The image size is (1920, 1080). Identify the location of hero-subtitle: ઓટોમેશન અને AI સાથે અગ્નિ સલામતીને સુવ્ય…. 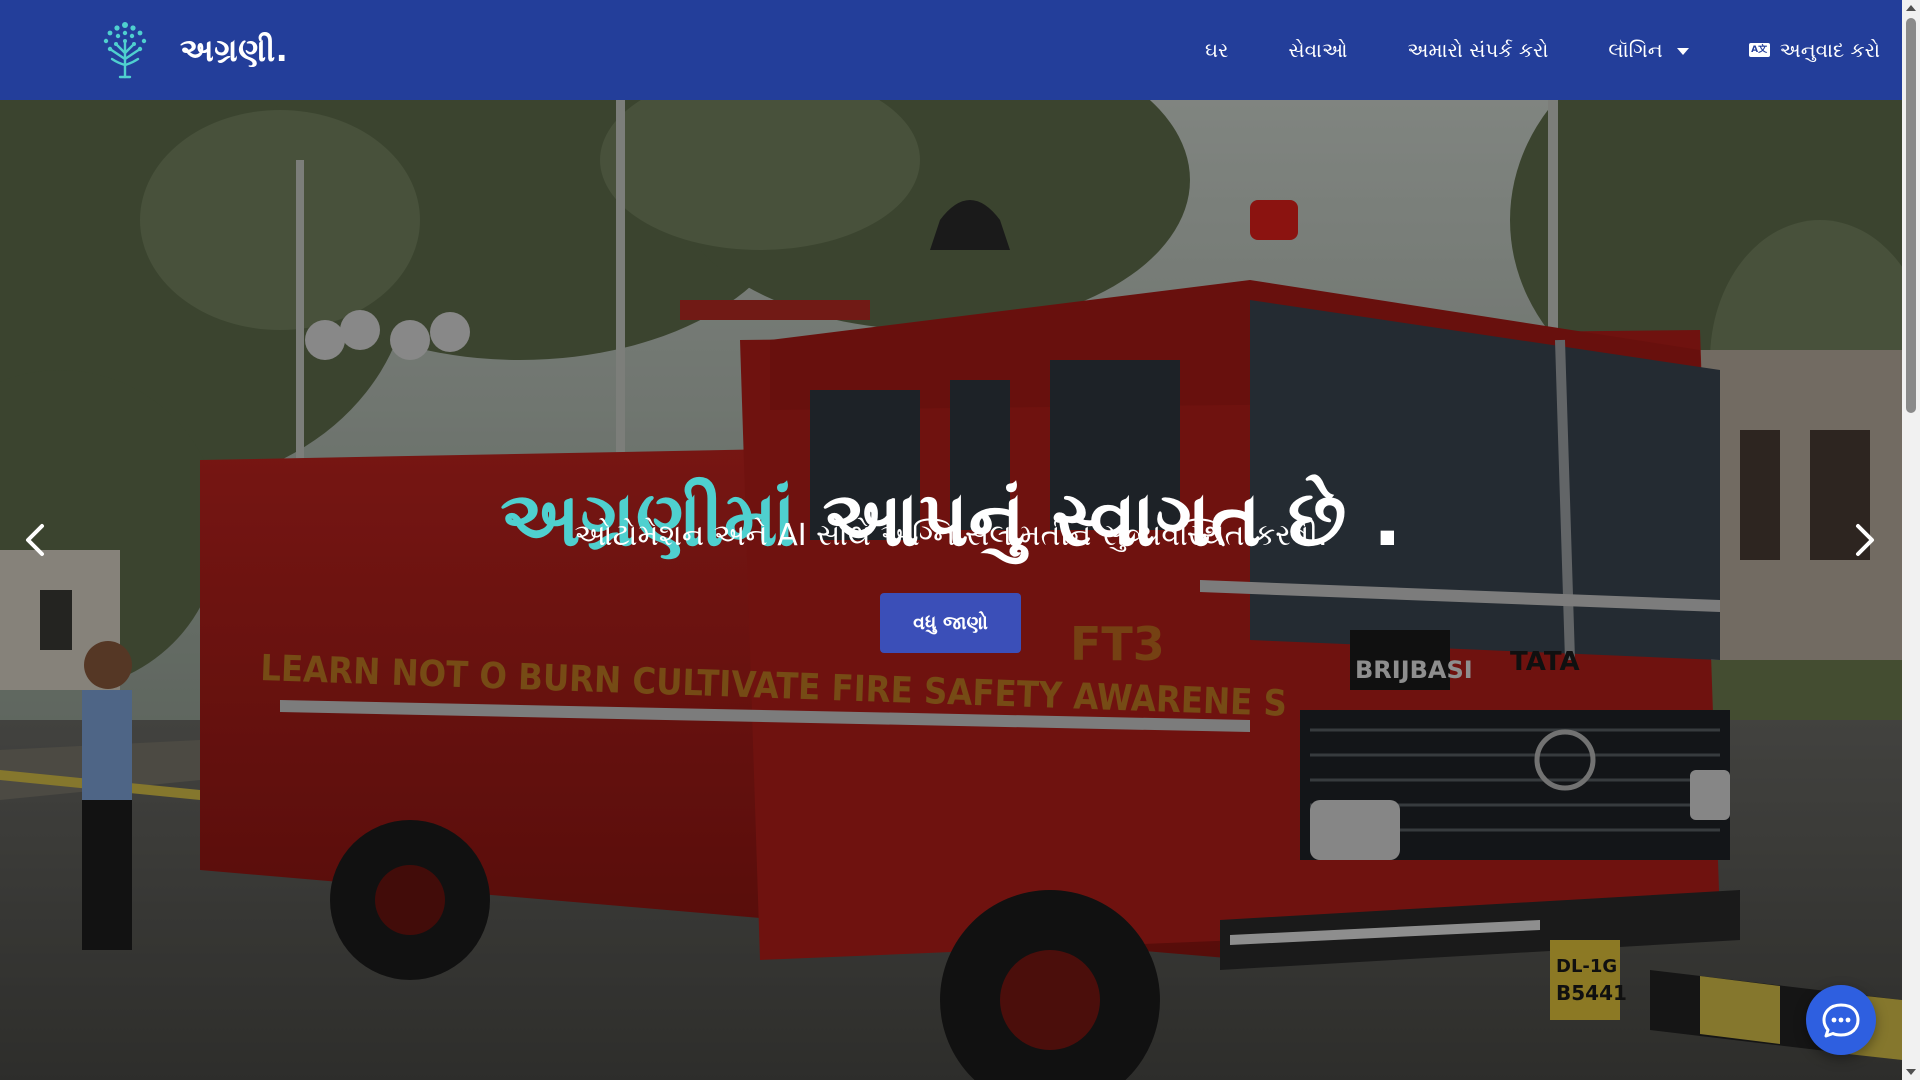
(951, 535).